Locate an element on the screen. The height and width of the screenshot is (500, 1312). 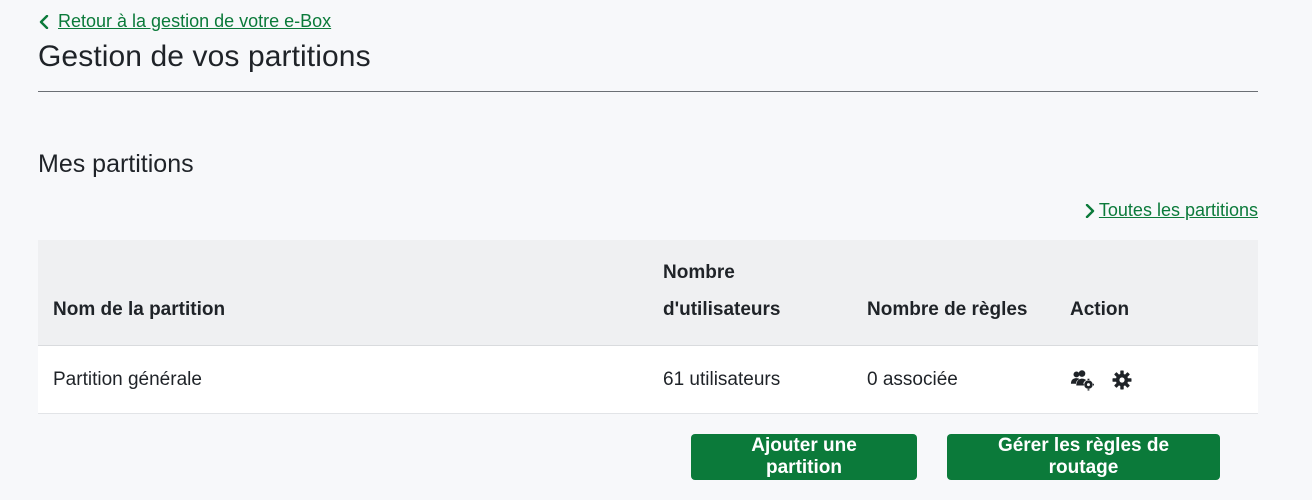
cell-partition-name: Partition générale is located at coordinates (127, 379).